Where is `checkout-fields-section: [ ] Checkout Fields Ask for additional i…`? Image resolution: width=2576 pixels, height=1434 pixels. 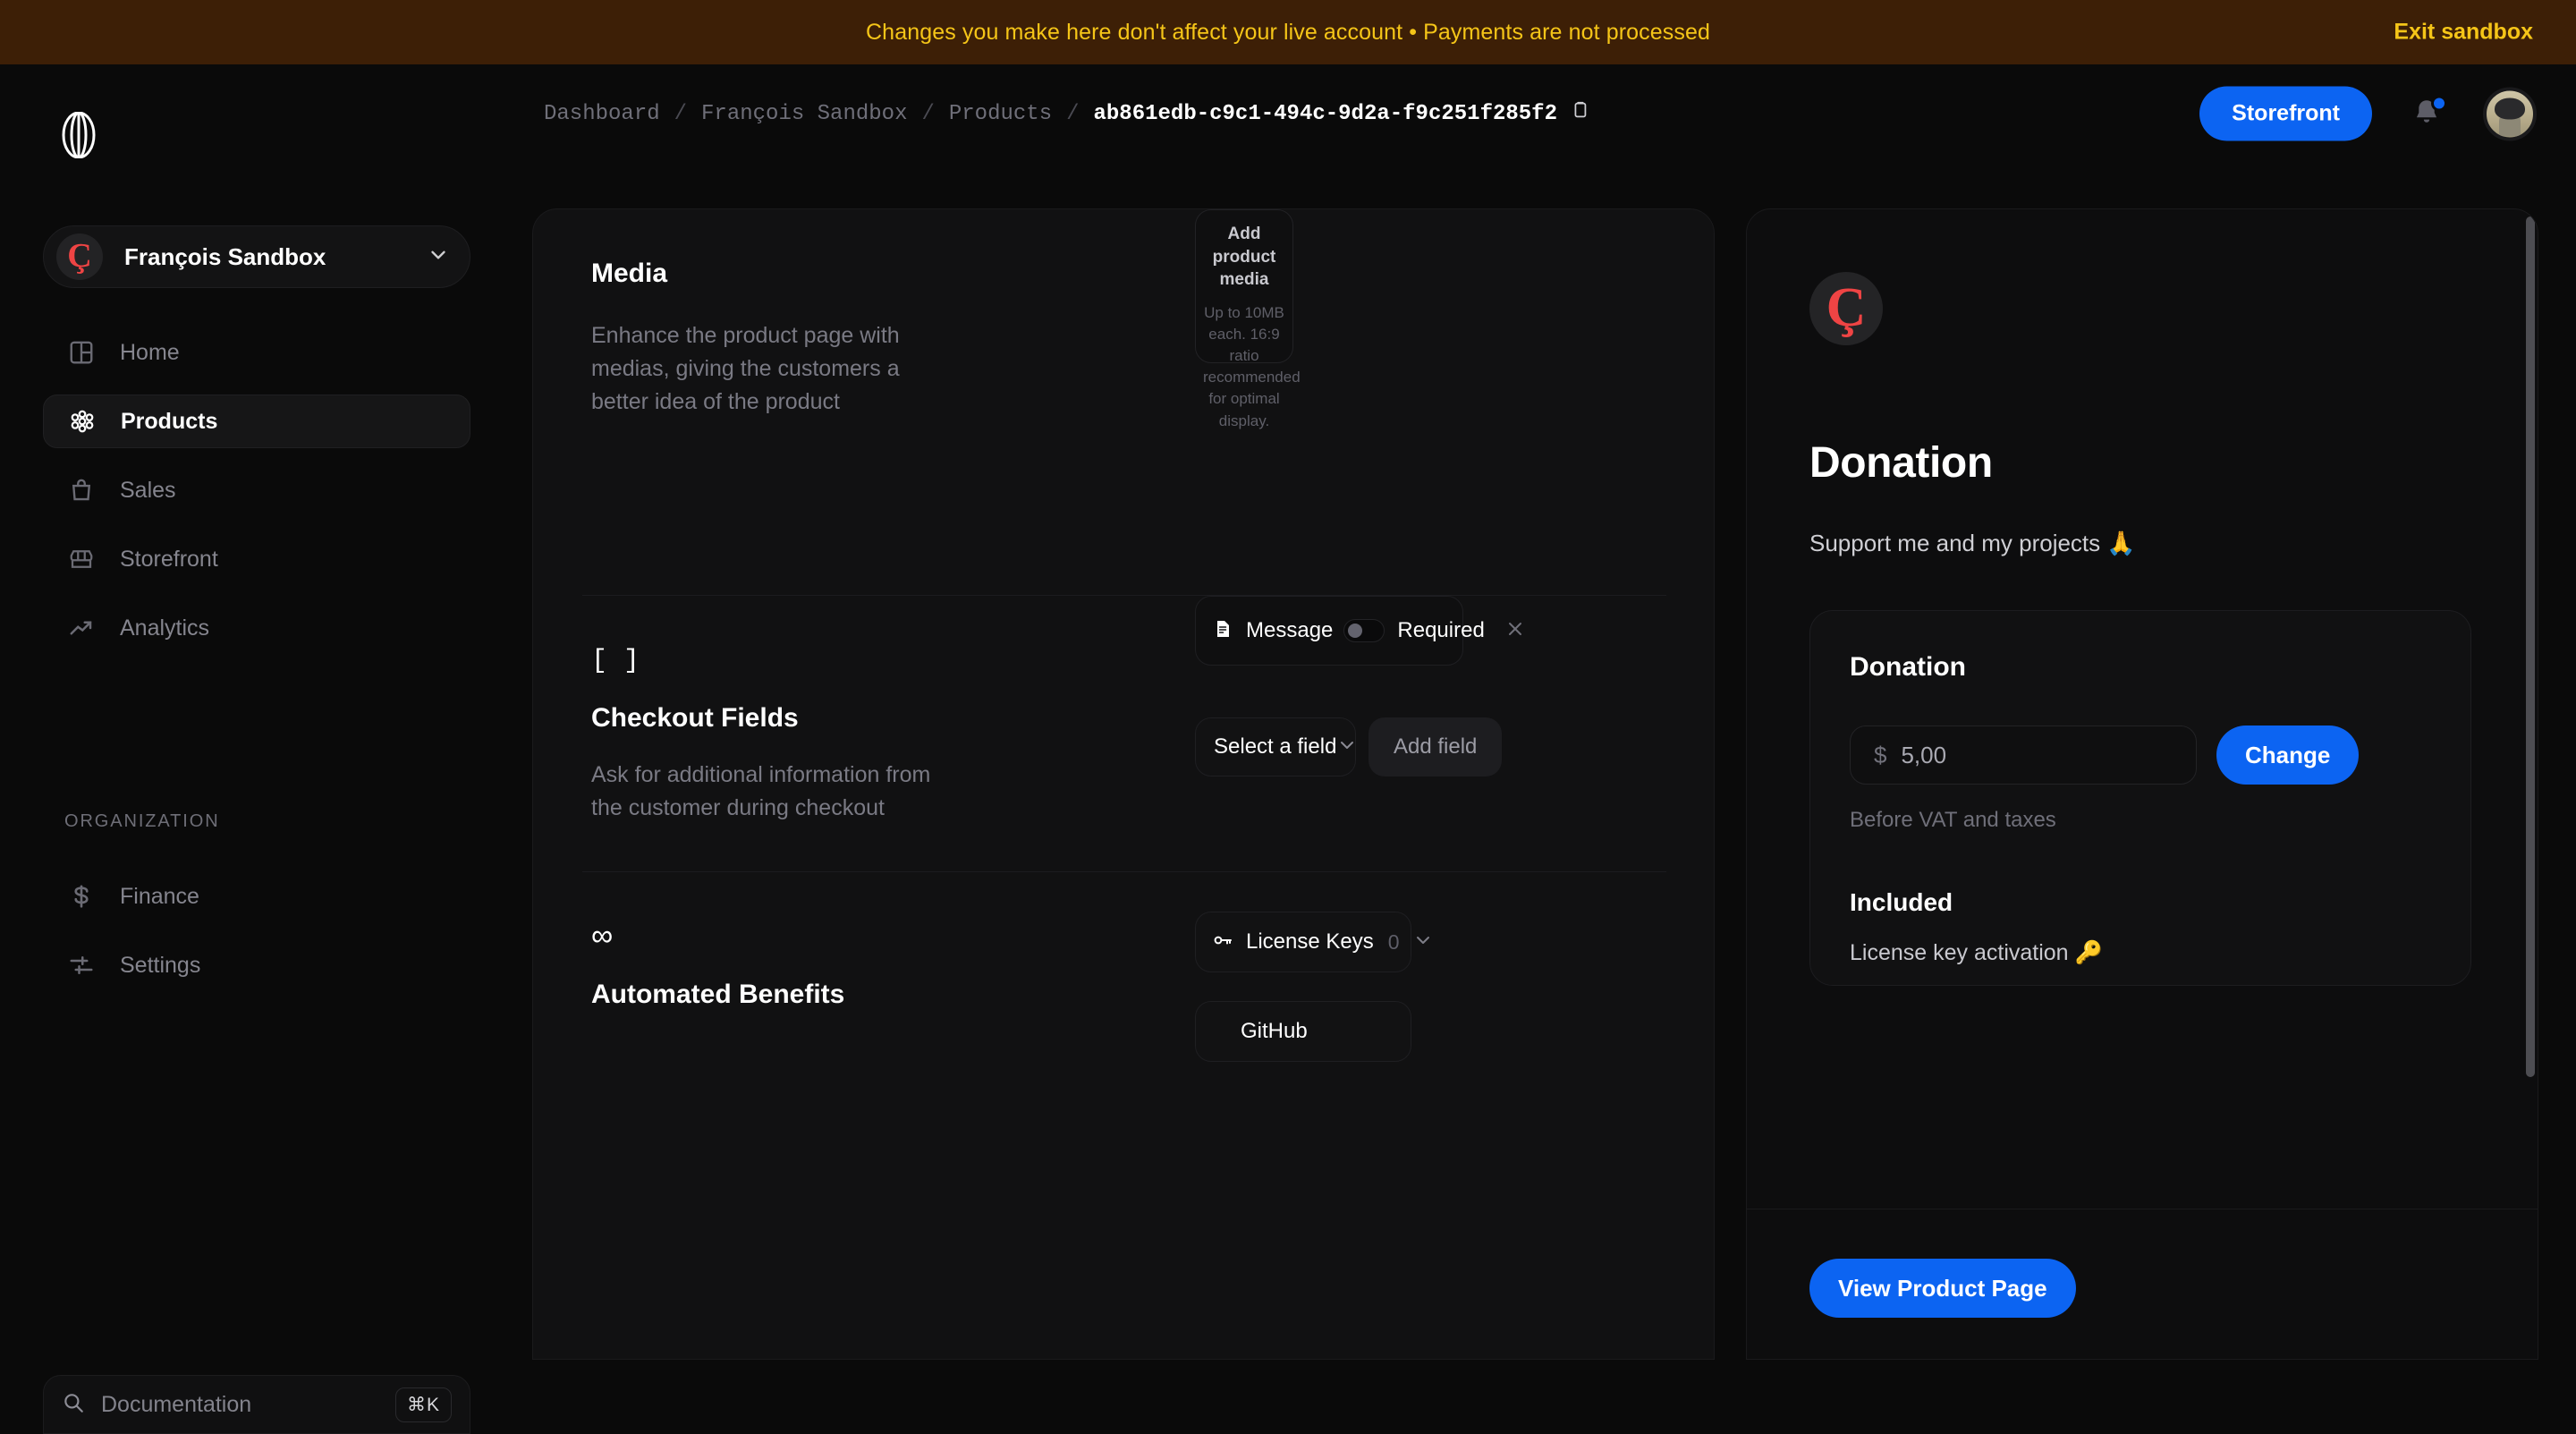 checkout-fields-section: [ ] Checkout Fields Ask for additional i… is located at coordinates (1123, 733).